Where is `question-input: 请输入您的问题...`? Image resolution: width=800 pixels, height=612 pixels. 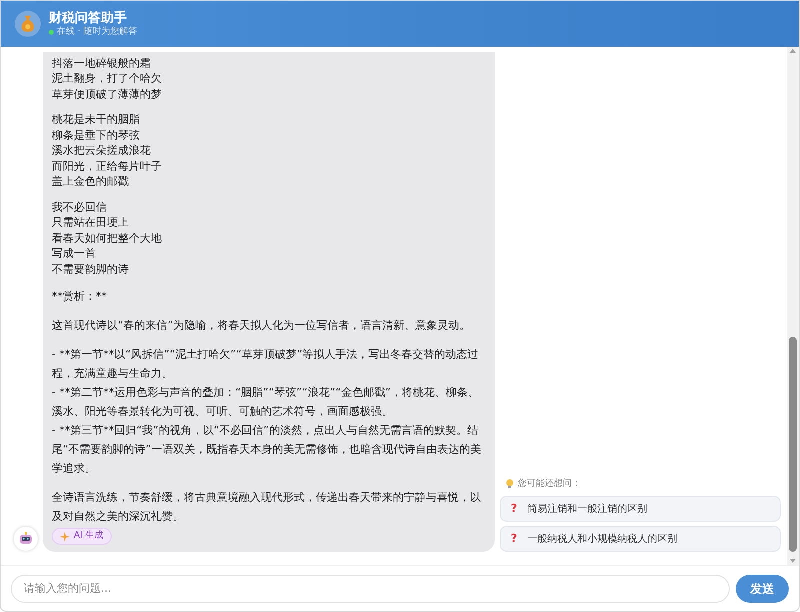
question-input: 请输入您的问题... is located at coordinates (370, 588).